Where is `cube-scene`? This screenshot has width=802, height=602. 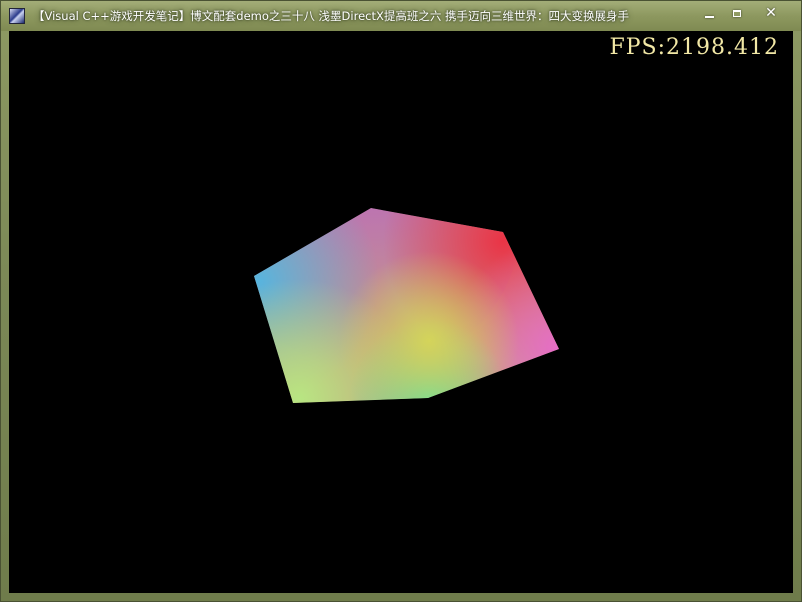
cube-scene is located at coordinates (406, 305).